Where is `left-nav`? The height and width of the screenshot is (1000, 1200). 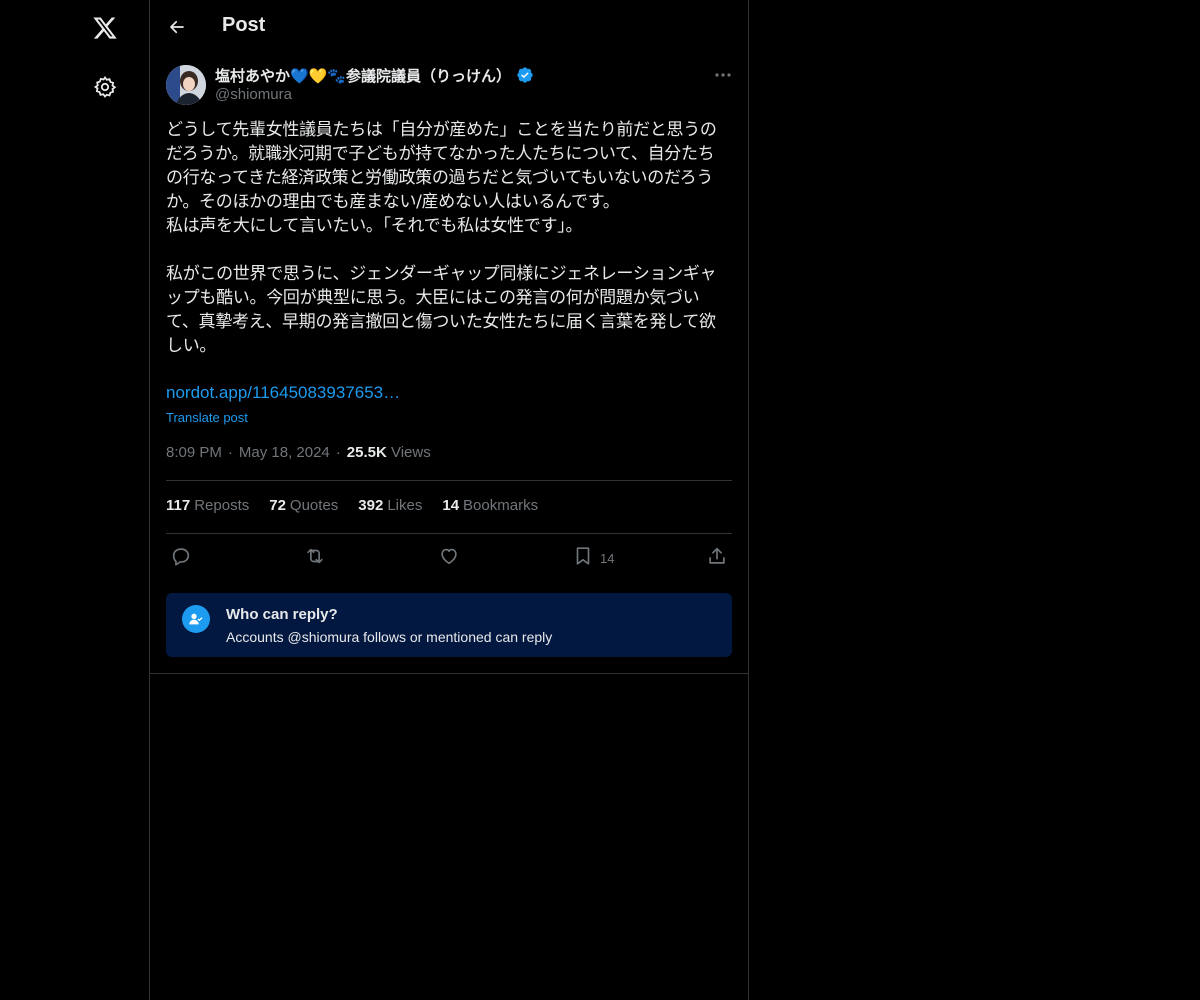
left-nav is located at coordinates (75, 500).